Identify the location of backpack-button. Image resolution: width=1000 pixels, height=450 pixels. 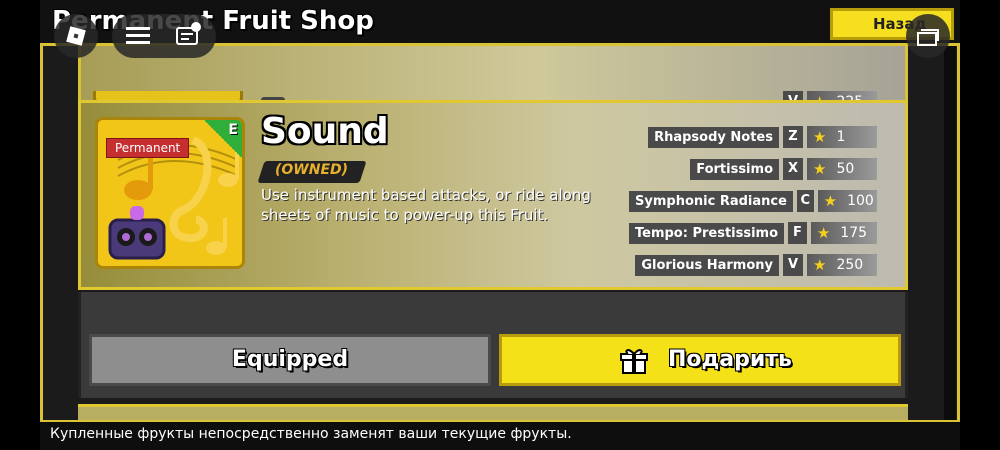
(928, 36).